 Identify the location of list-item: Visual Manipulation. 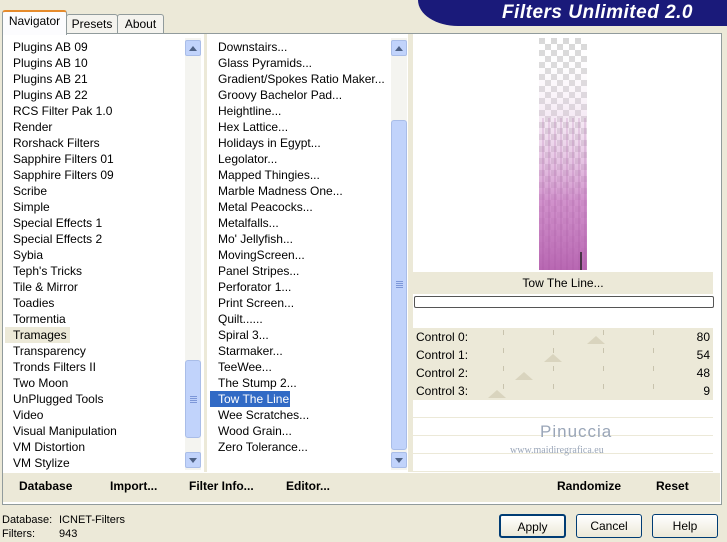
(93, 431).